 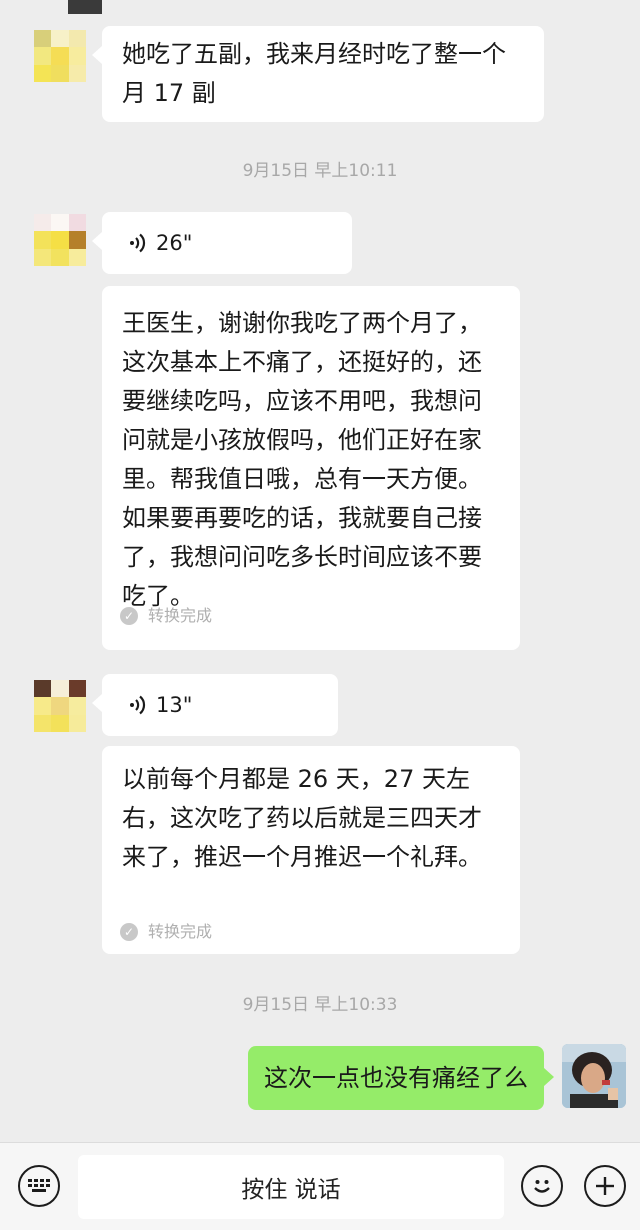 What do you see at coordinates (320, 1005) in the screenshot?
I see `timestamp: 9月15日 早上10:33` at bounding box center [320, 1005].